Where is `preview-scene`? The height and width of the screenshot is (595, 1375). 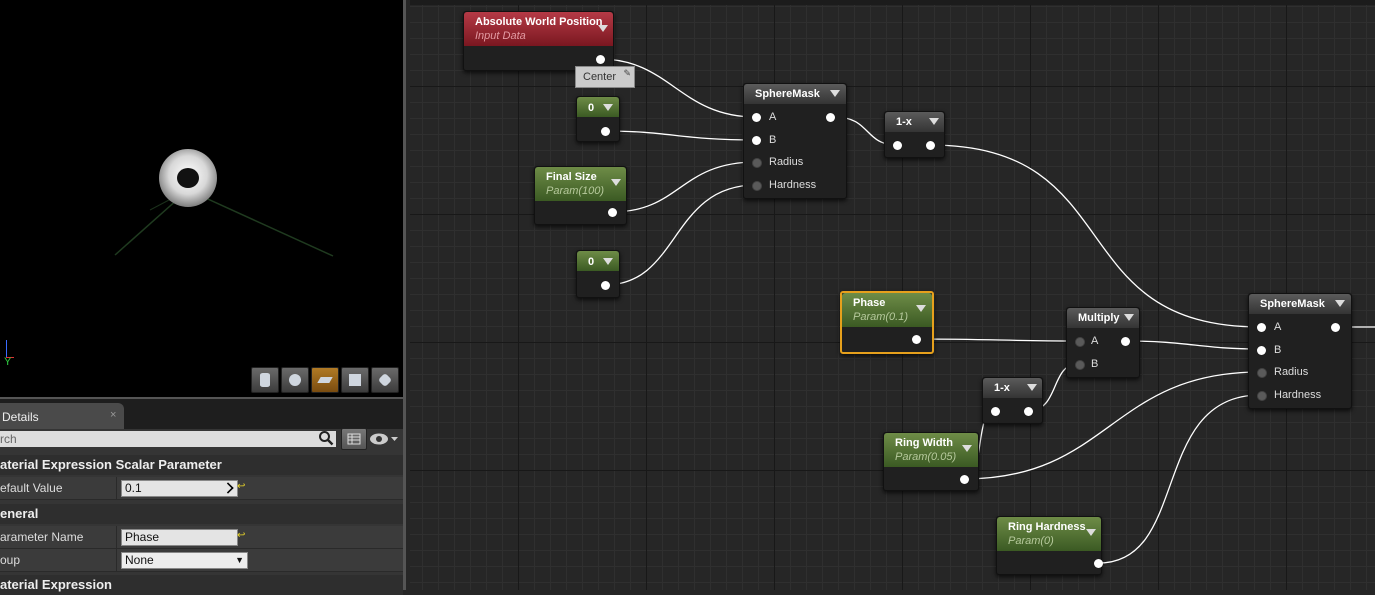 preview-scene is located at coordinates (224, 203).